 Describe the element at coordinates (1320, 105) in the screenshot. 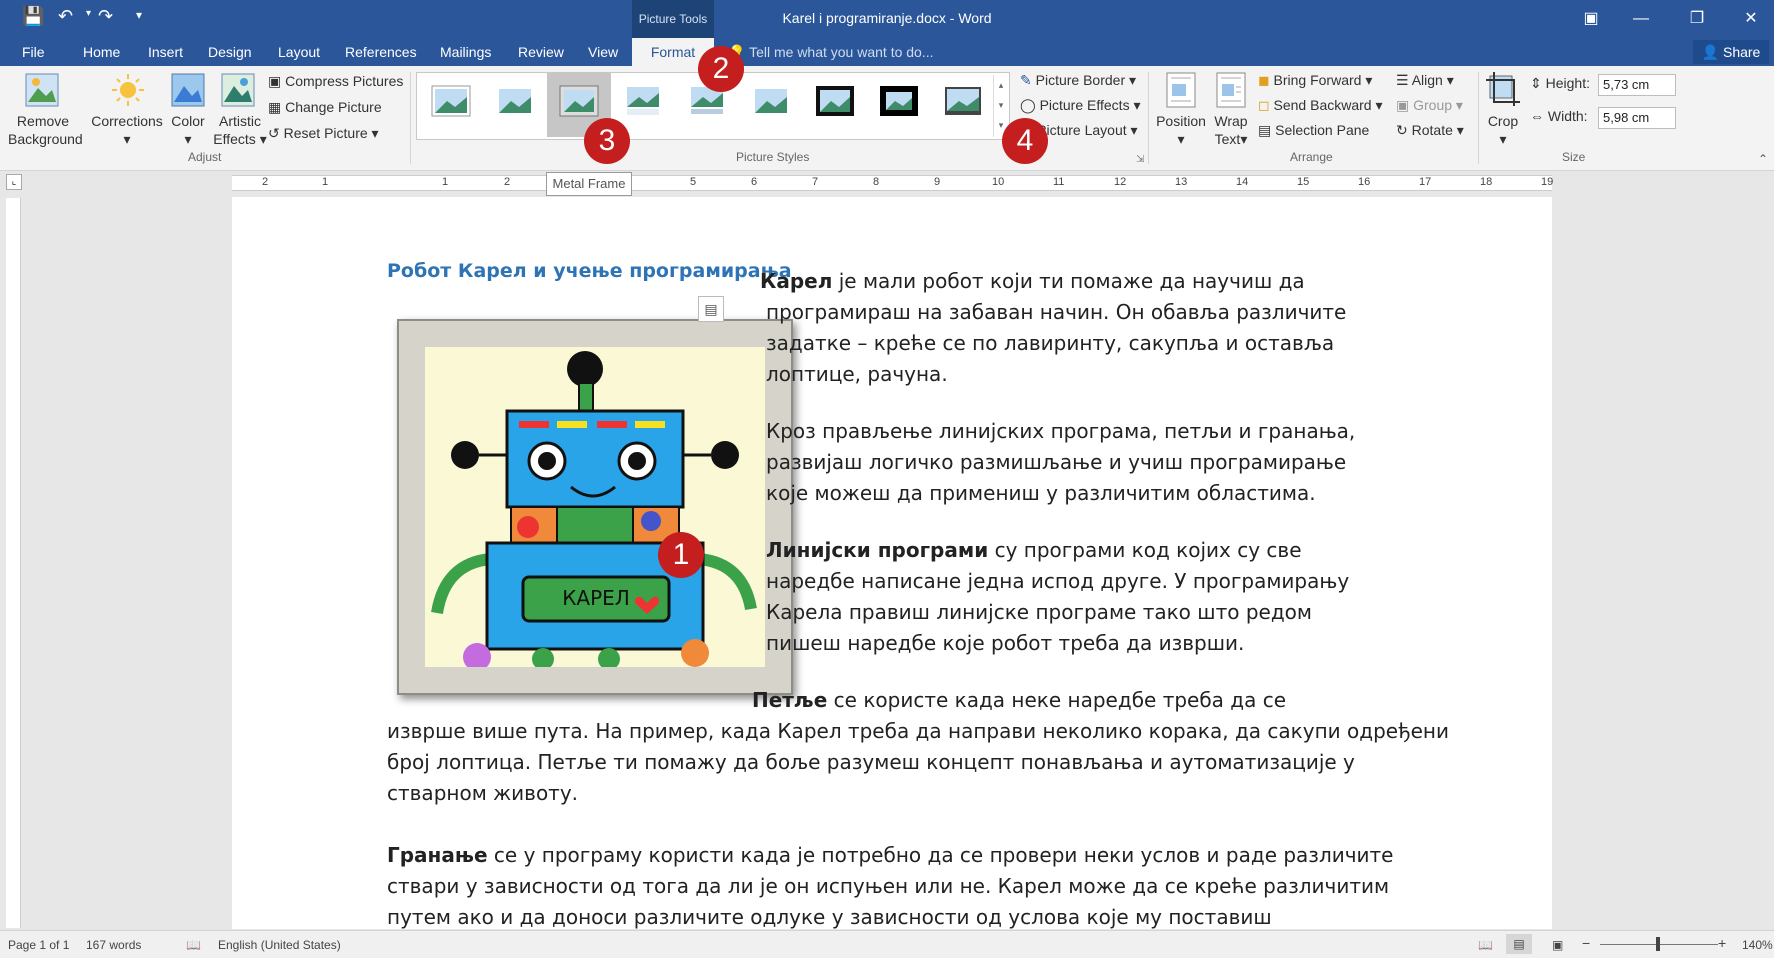

I see `send-backward-button: ◻ Send Backward ▾` at that location.